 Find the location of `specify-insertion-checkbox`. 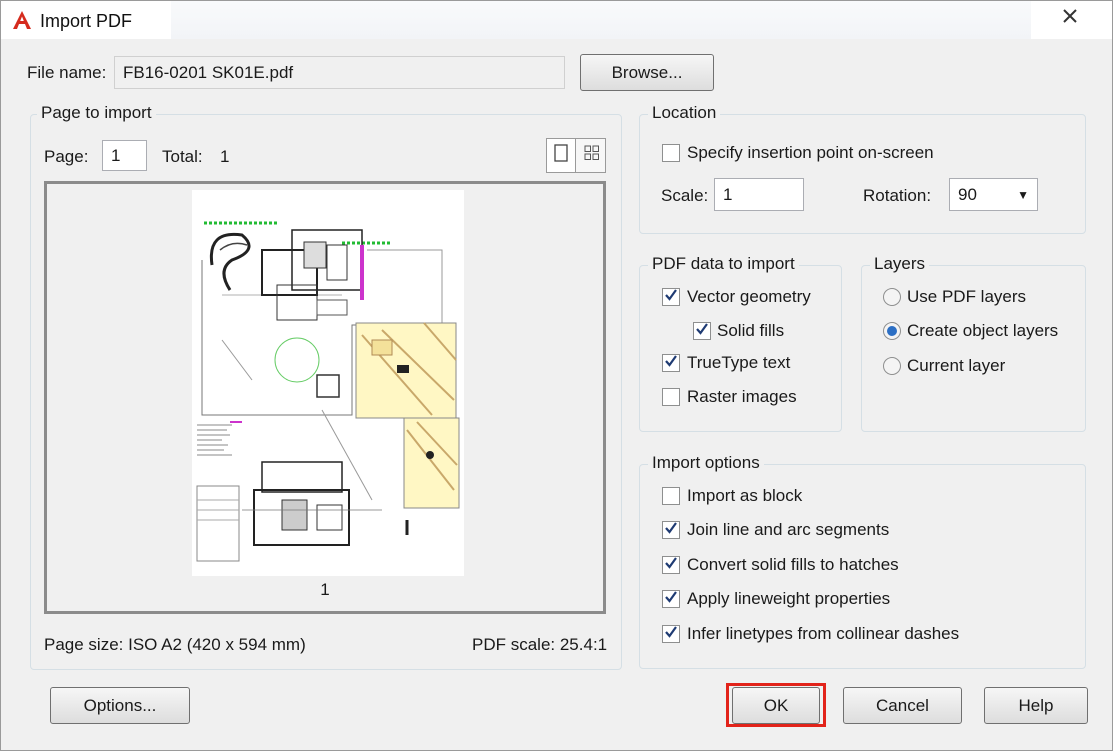

specify-insertion-checkbox is located at coordinates (671, 153).